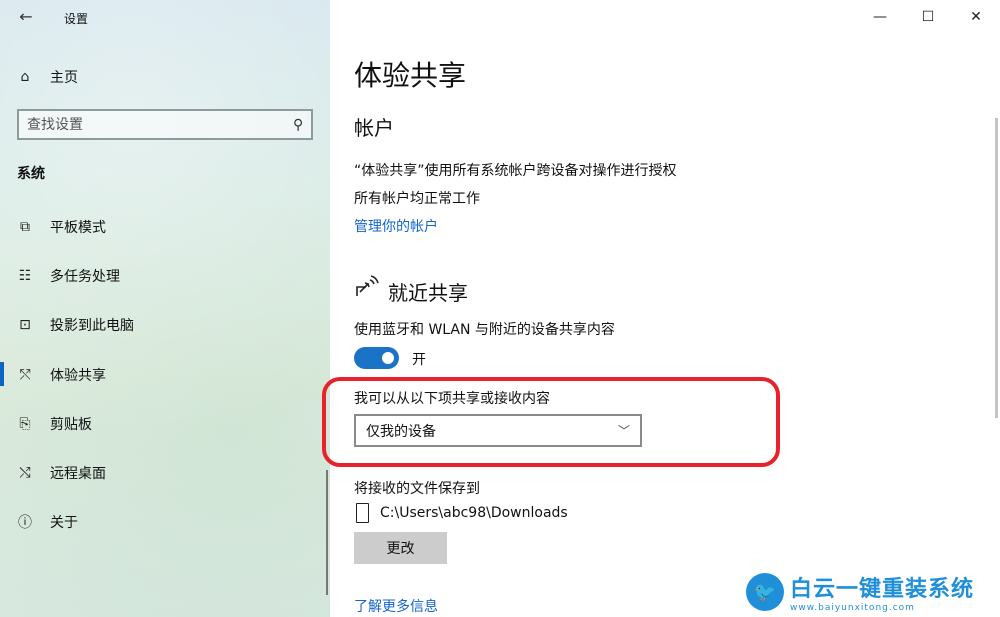 Image resolution: width=1000 pixels, height=617 pixels. Describe the element at coordinates (31, 174) in the screenshot. I see `section-title: 系统` at that location.